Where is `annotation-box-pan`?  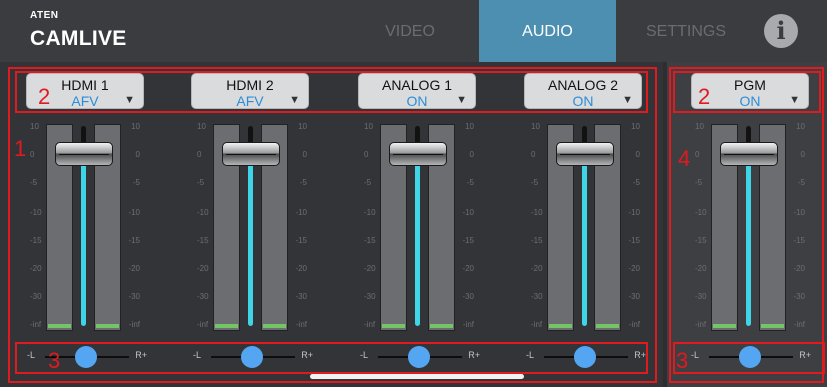
annotation-box-pan is located at coordinates (331, 358).